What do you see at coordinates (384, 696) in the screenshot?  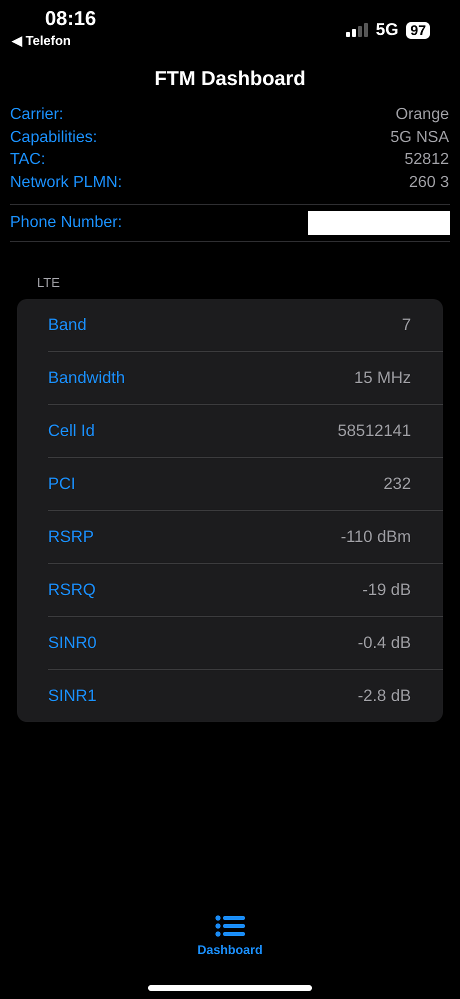 I see `row-value: -2.8 dB` at bounding box center [384, 696].